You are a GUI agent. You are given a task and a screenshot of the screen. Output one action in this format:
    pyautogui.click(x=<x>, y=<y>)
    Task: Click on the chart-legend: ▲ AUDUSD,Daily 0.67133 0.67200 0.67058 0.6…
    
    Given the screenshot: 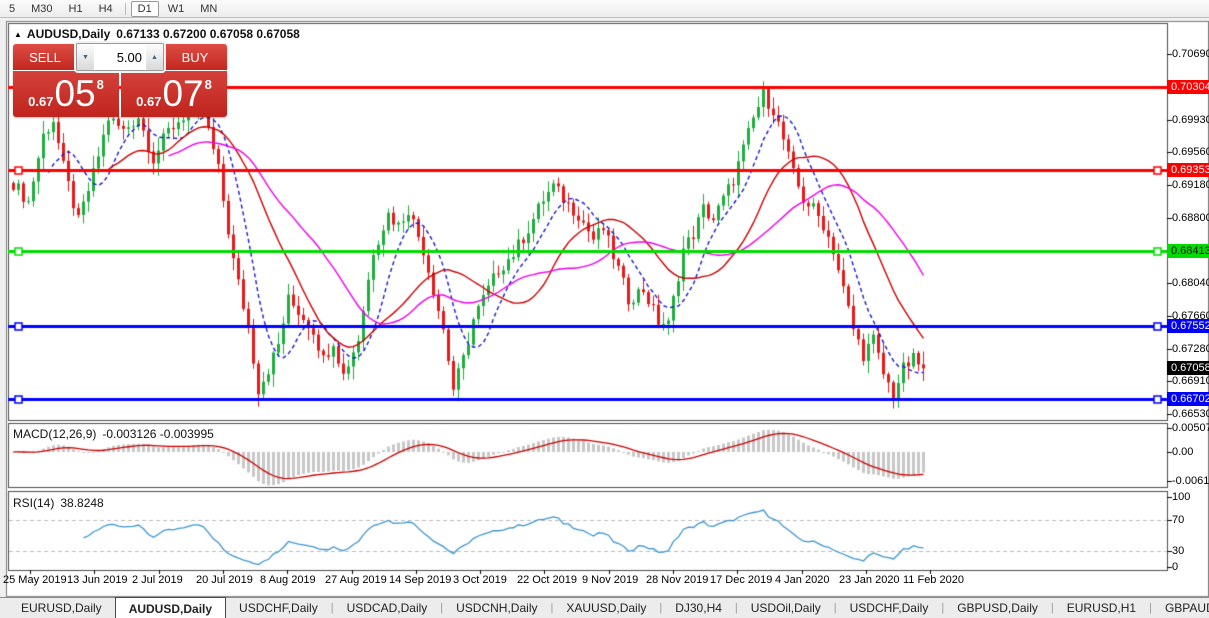 What is the action you would take?
    pyautogui.click(x=157, y=34)
    